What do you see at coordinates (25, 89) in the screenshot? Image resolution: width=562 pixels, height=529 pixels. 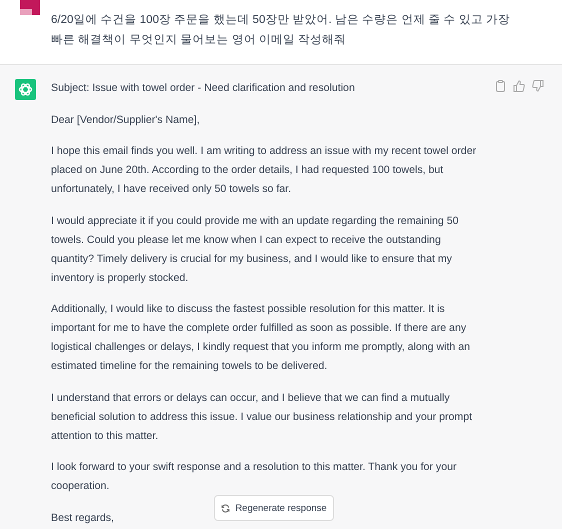 I see `assistant-logo-icon` at bounding box center [25, 89].